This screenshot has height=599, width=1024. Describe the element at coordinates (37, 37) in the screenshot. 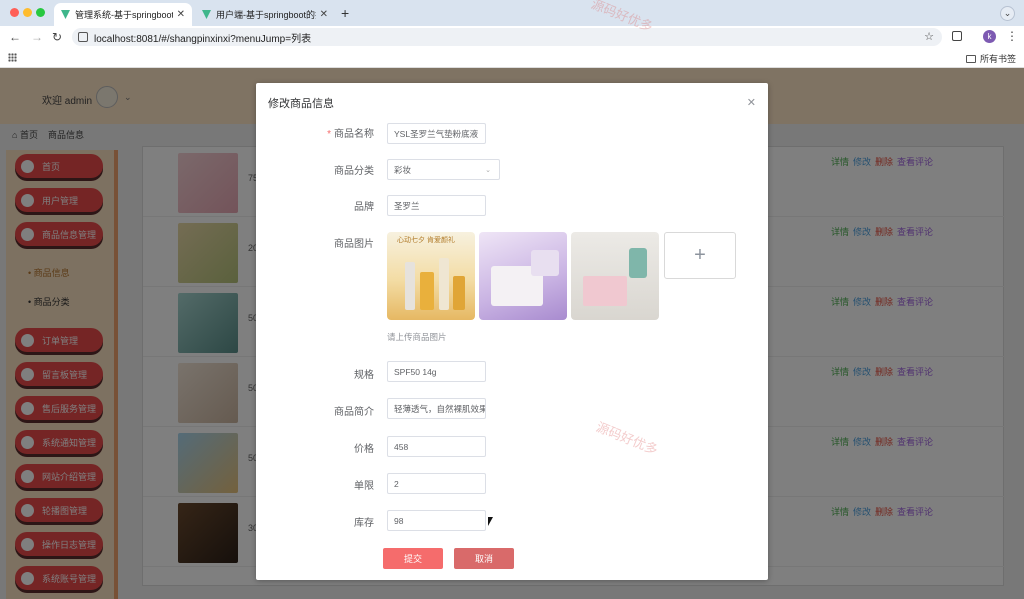

I see `forward-arrow-icon: →` at that location.